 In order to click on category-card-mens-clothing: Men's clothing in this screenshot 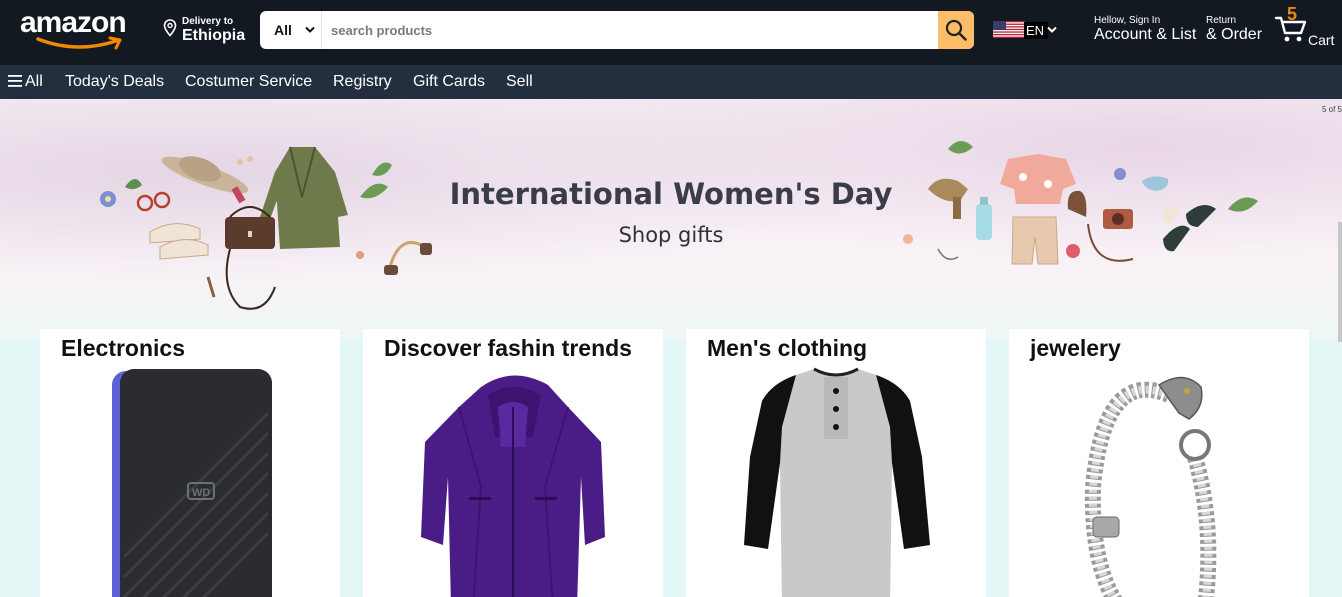, I will do `click(836, 463)`.